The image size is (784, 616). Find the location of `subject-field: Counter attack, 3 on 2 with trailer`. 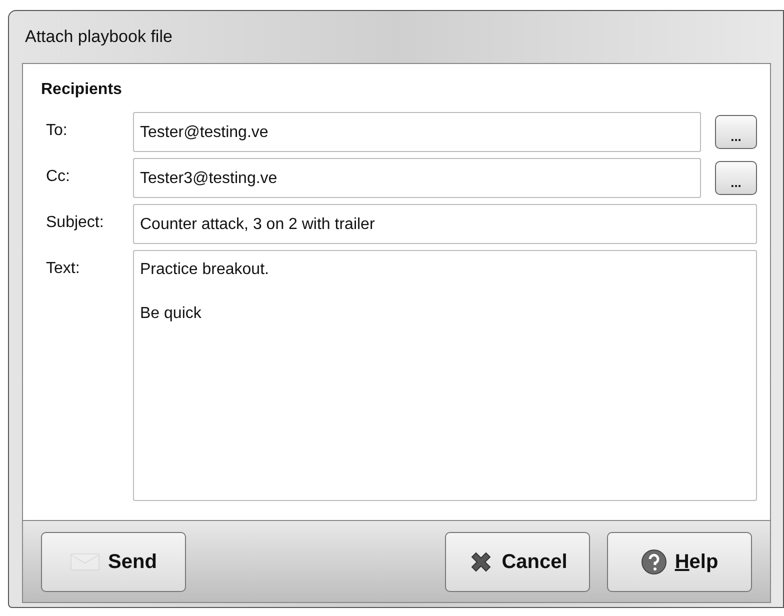

subject-field: Counter attack, 3 on 2 with trailer is located at coordinates (445, 224).